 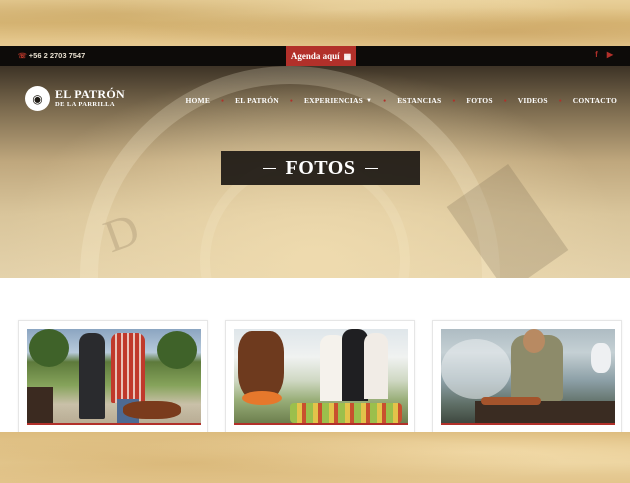 I want to click on fire-shape, so click(x=262, y=398).